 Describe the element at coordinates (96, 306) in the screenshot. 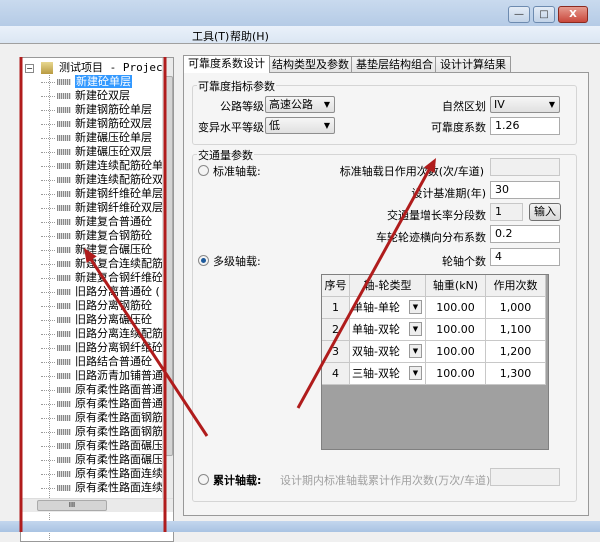

I see `tree-item: 旧路分离钢筋砼` at that location.